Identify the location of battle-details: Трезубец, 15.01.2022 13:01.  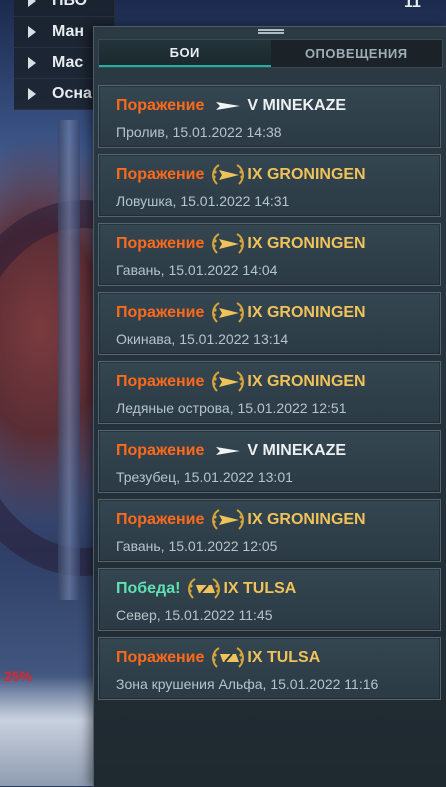
(204, 477).